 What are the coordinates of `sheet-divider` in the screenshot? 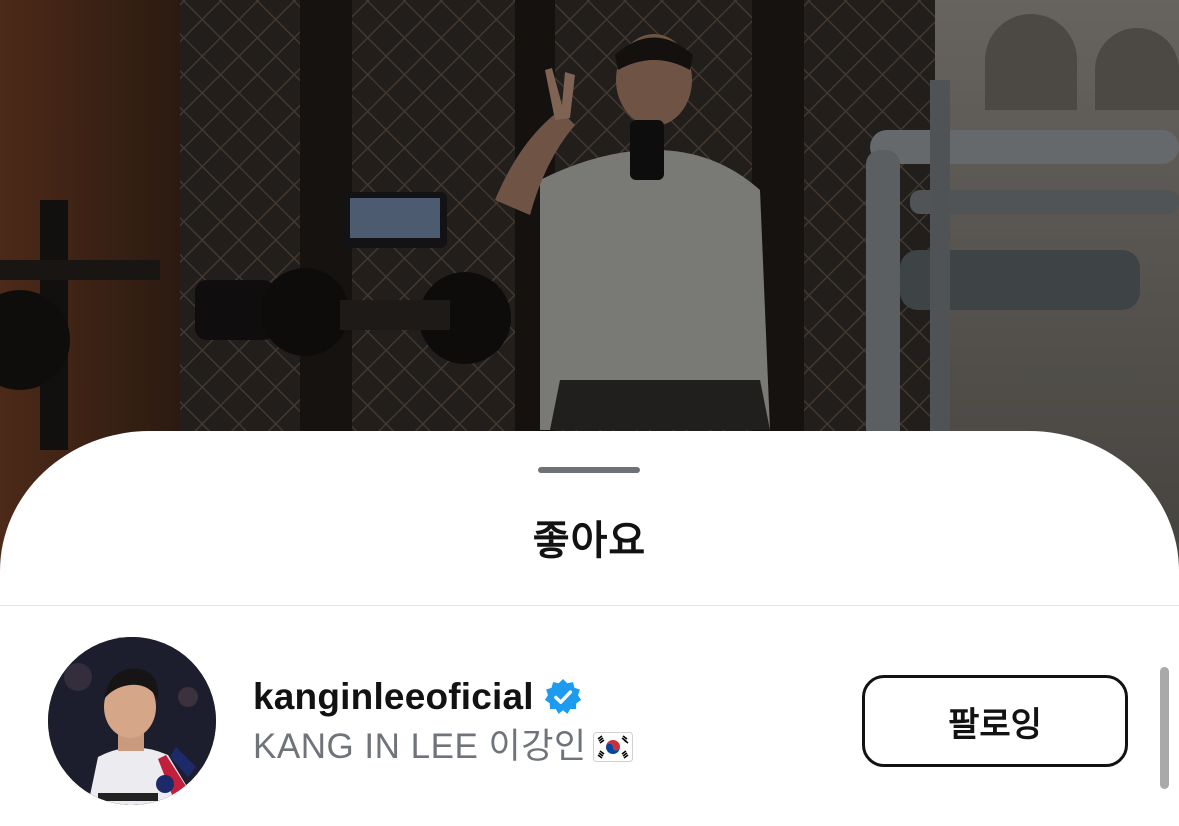 It's located at (589, 605).